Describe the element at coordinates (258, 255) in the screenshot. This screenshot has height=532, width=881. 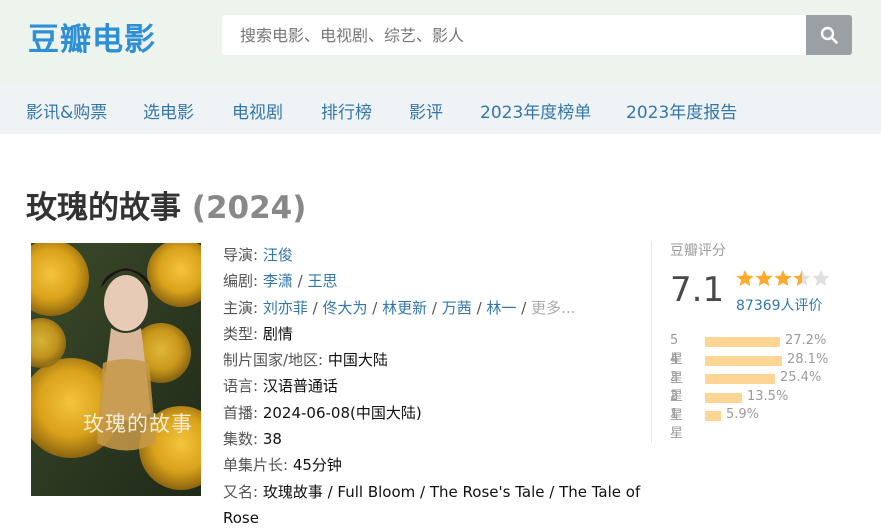
I see `info-director: 导演: 汪俊` at that location.